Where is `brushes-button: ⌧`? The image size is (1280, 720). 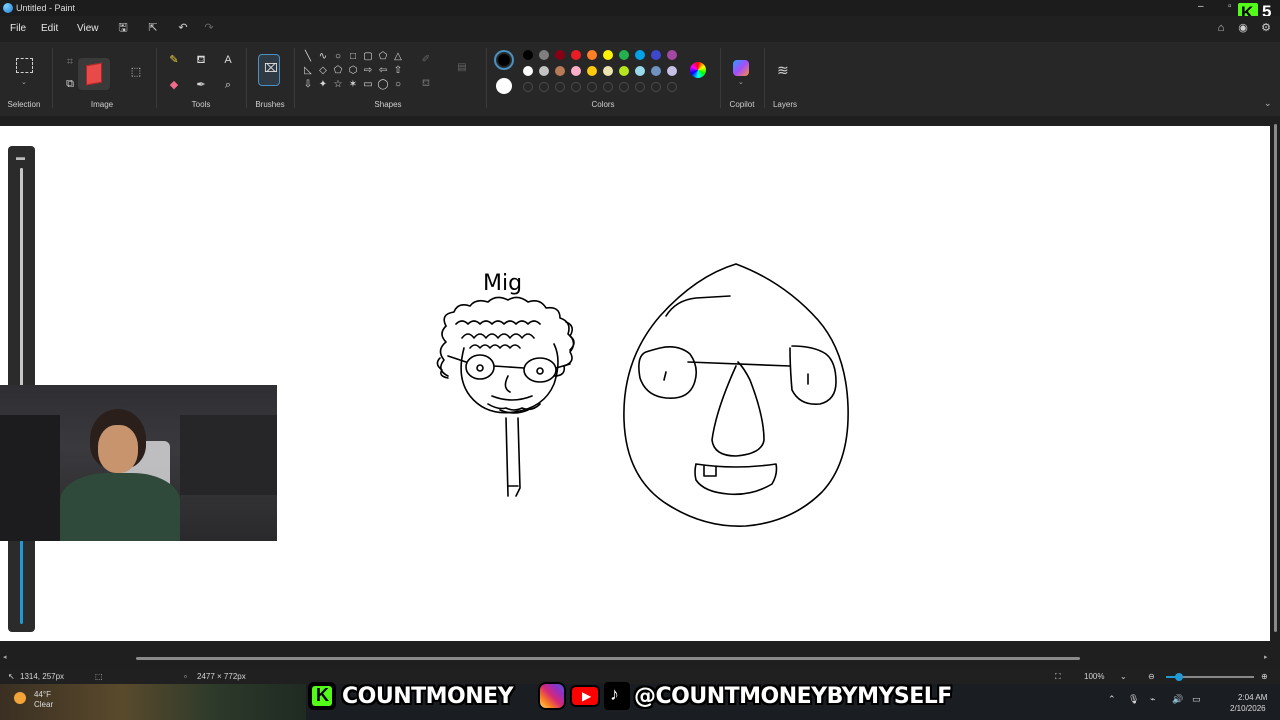
brushes-button: ⌧ is located at coordinates (269, 70).